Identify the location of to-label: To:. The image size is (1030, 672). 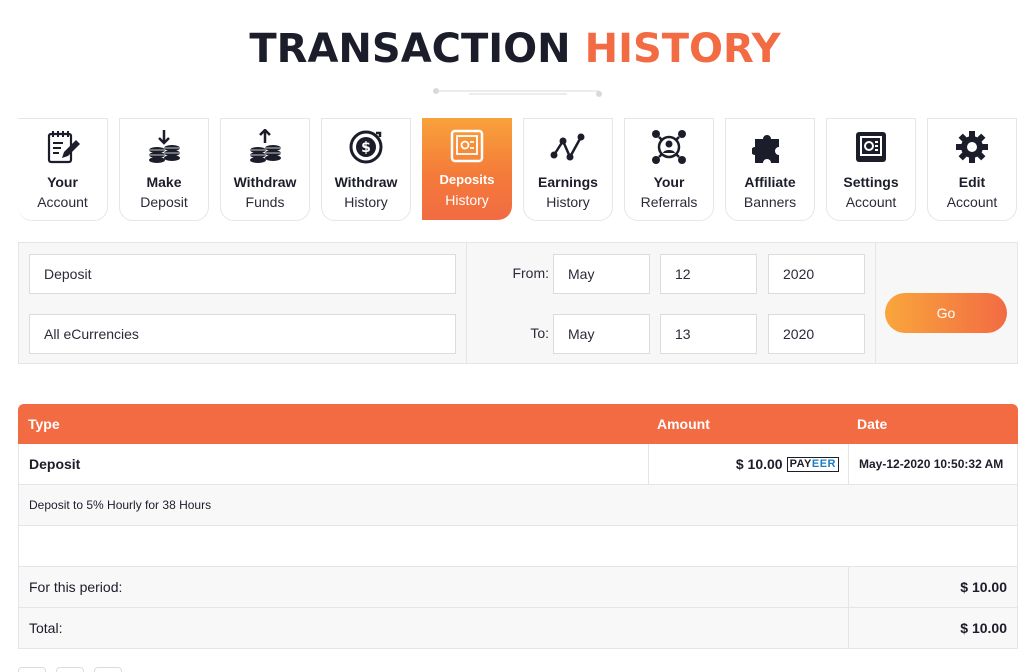
(539, 333).